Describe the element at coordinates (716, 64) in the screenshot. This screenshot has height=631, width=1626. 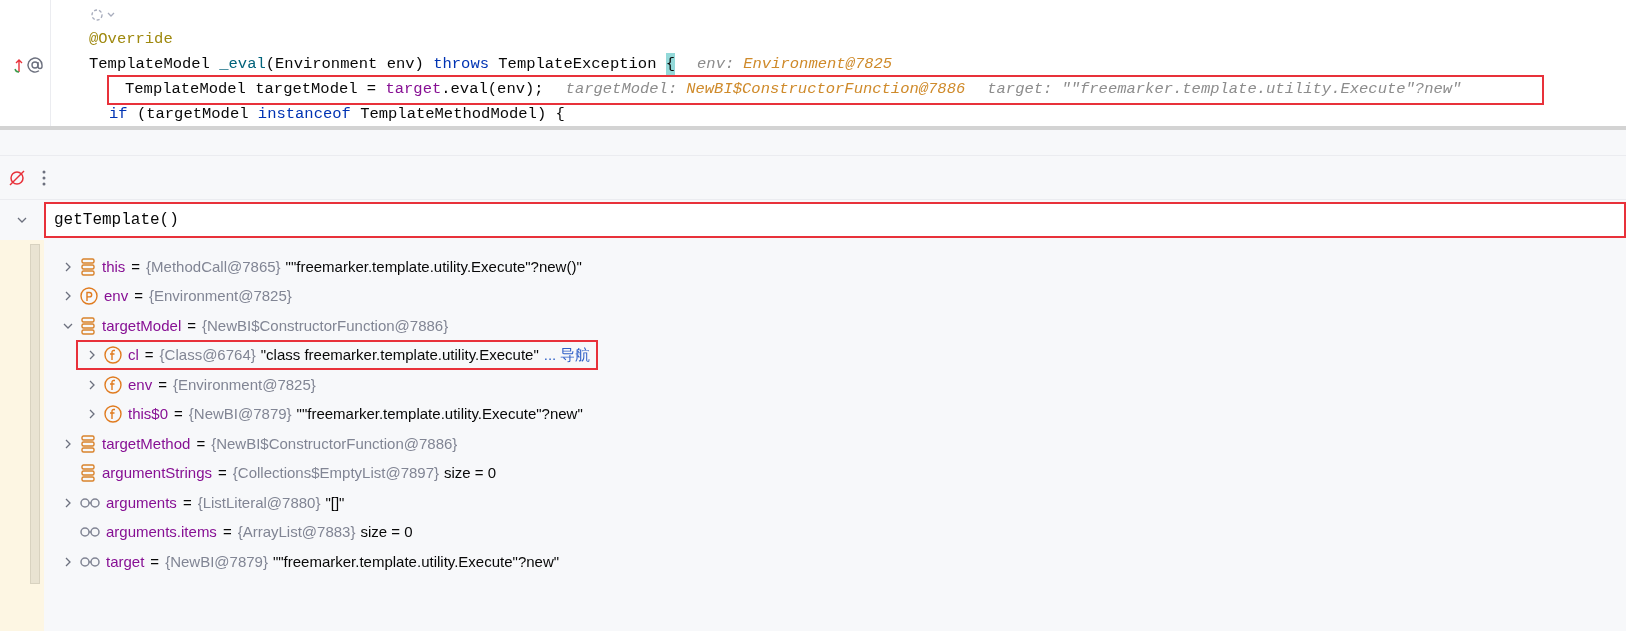
I see `inline-hint-label: env:` at that location.